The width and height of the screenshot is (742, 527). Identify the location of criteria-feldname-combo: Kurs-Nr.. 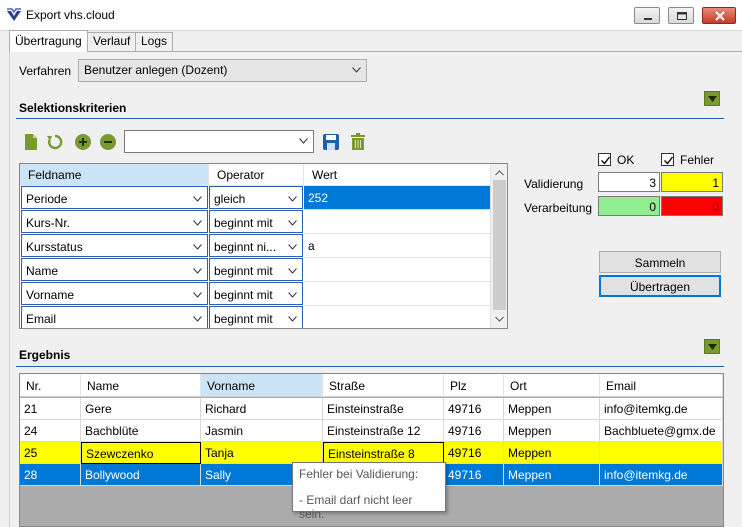
(114, 221).